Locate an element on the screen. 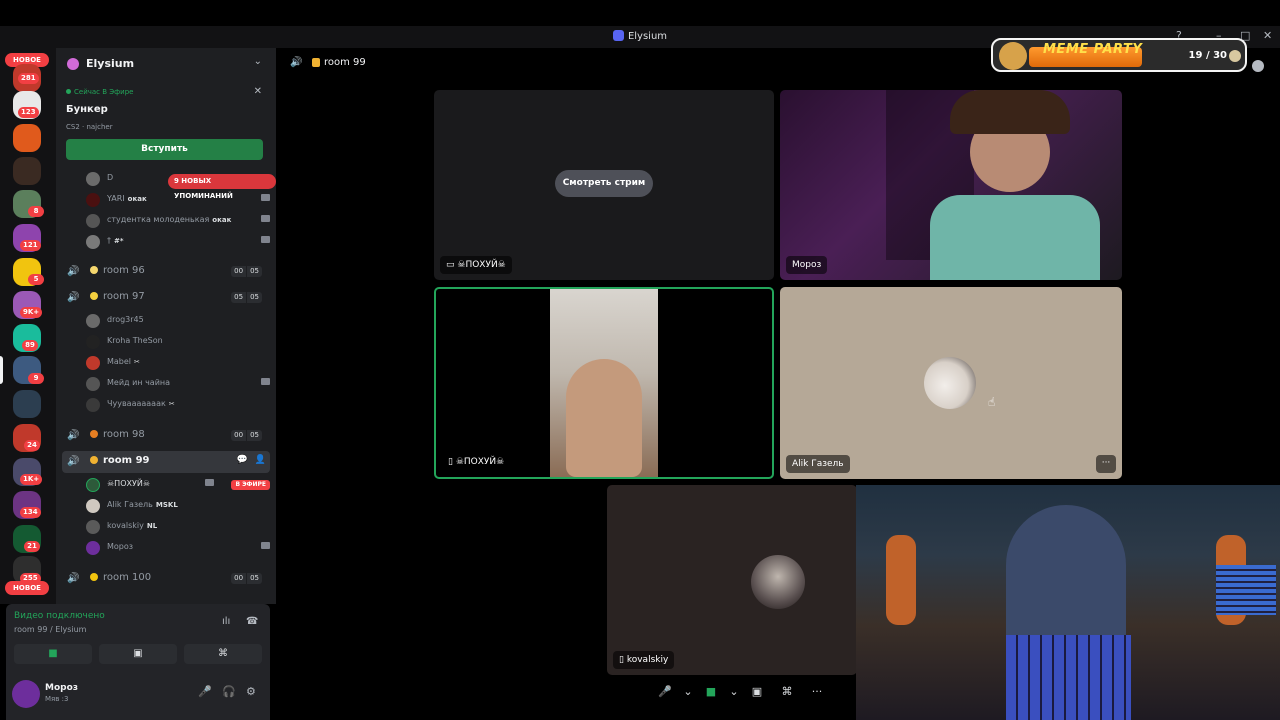  user-name: ☠ПОХУЙ☠ is located at coordinates (128, 483).